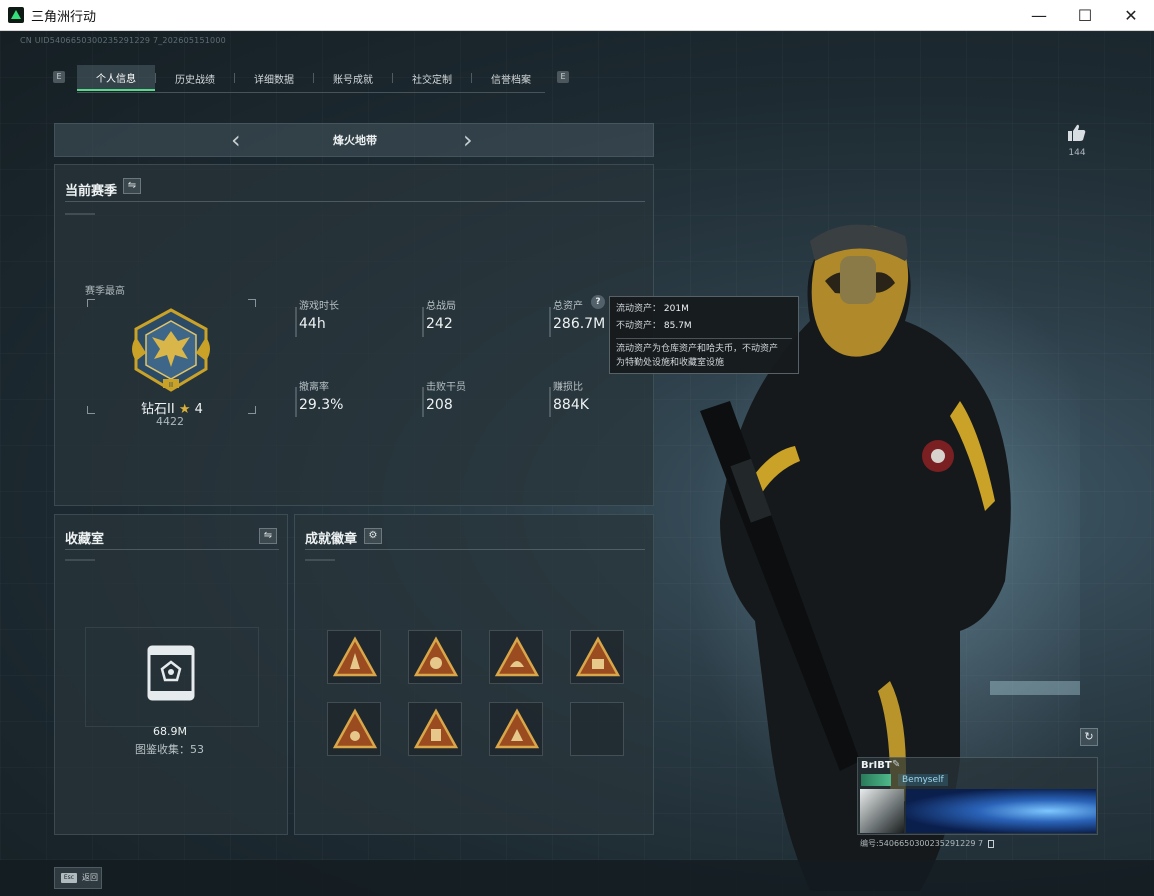  Describe the element at coordinates (311, 92) in the screenshot. I see `tab-underline` at that location.